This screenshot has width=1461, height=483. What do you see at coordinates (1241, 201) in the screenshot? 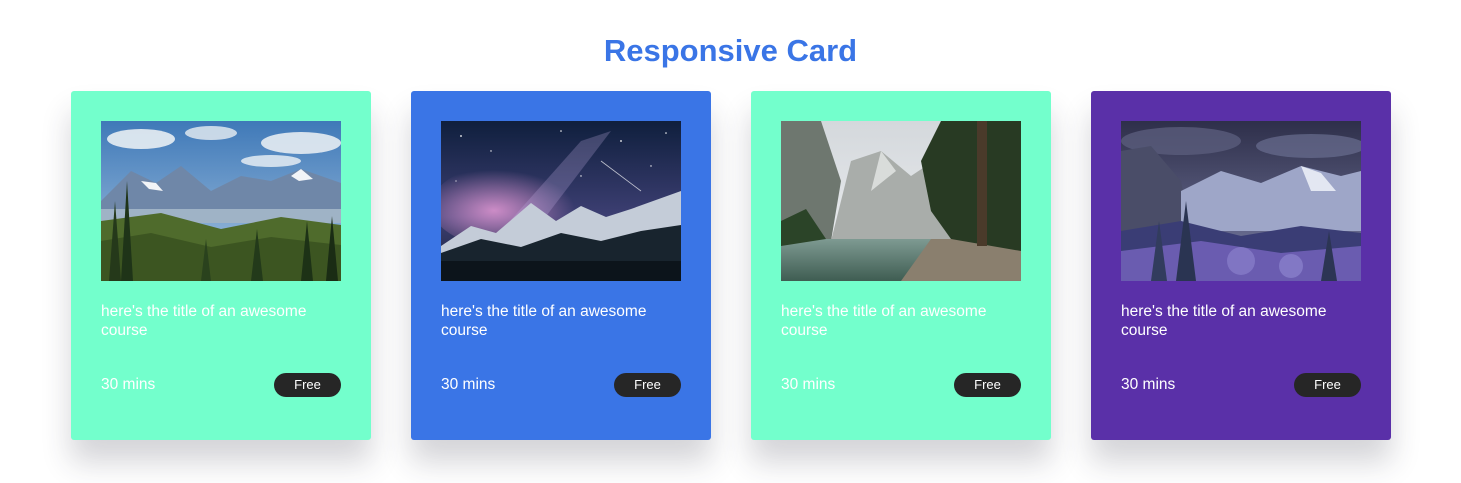
I see `snowy-valley-image` at bounding box center [1241, 201].